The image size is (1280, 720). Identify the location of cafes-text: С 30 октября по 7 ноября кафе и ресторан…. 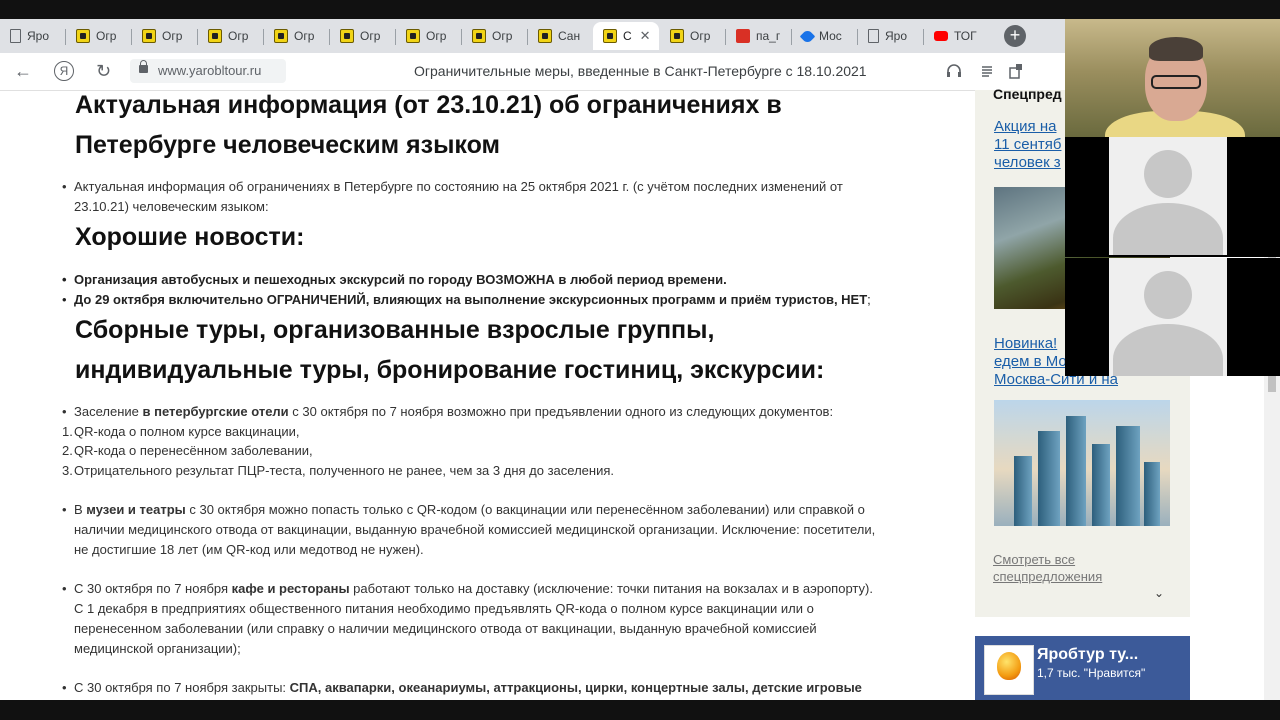
(509, 619).